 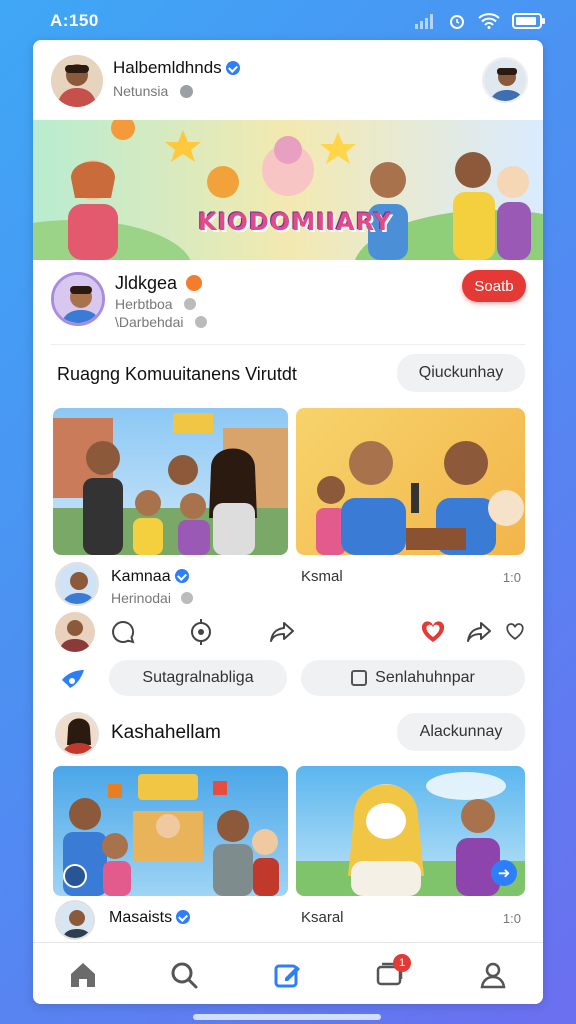 What do you see at coordinates (161, 322) in the screenshot?
I see `profile-line2: \Darbehdai` at bounding box center [161, 322].